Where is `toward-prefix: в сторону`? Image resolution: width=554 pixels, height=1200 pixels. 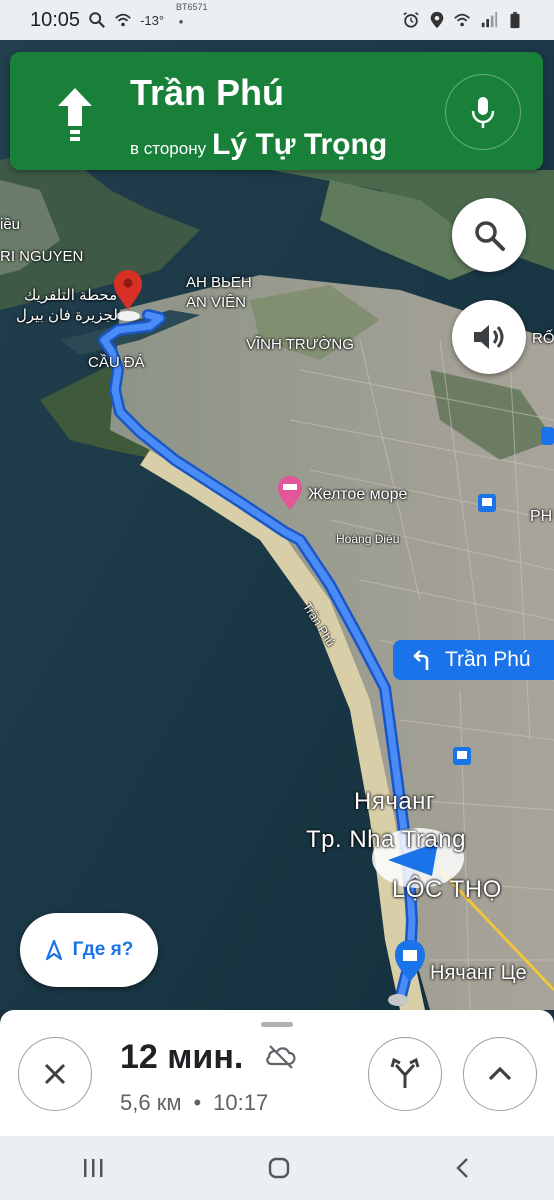 toward-prefix: в сторону is located at coordinates (168, 148).